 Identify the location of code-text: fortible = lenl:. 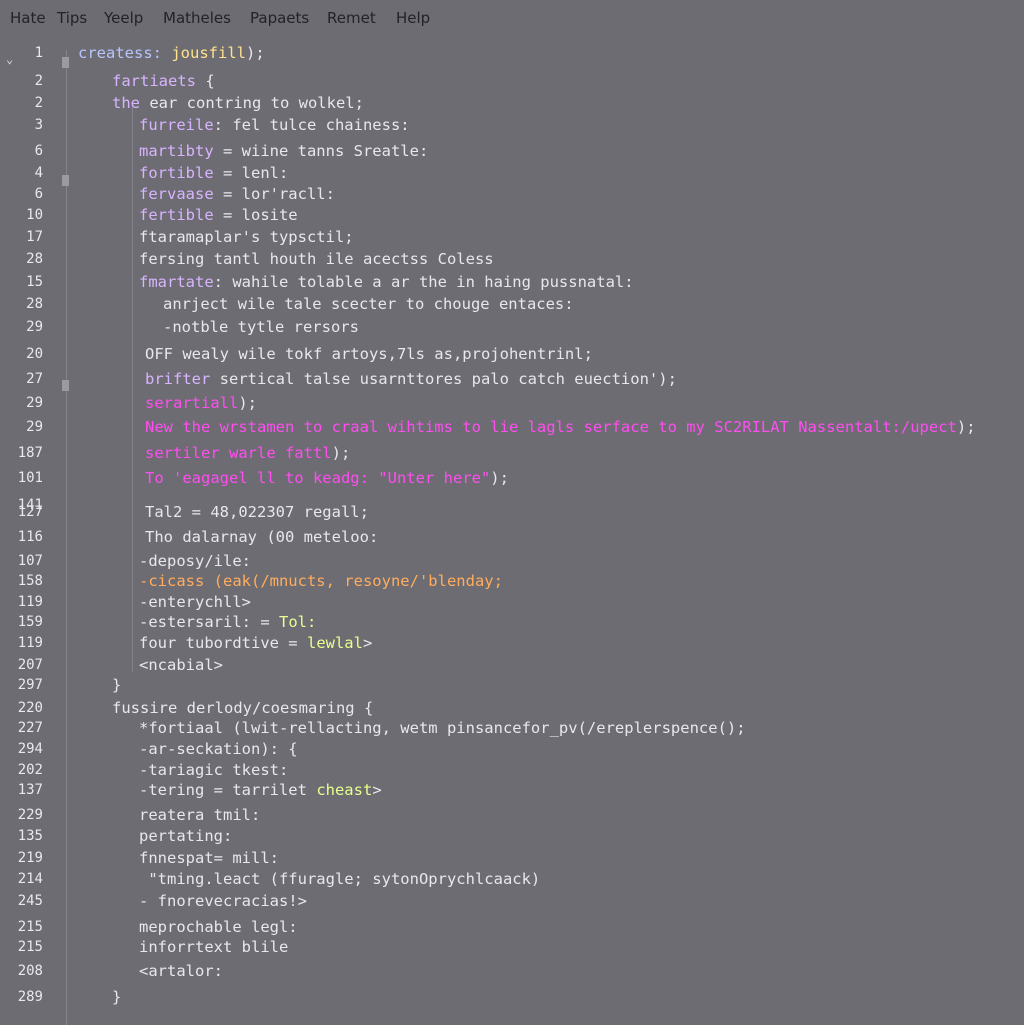
(213, 173).